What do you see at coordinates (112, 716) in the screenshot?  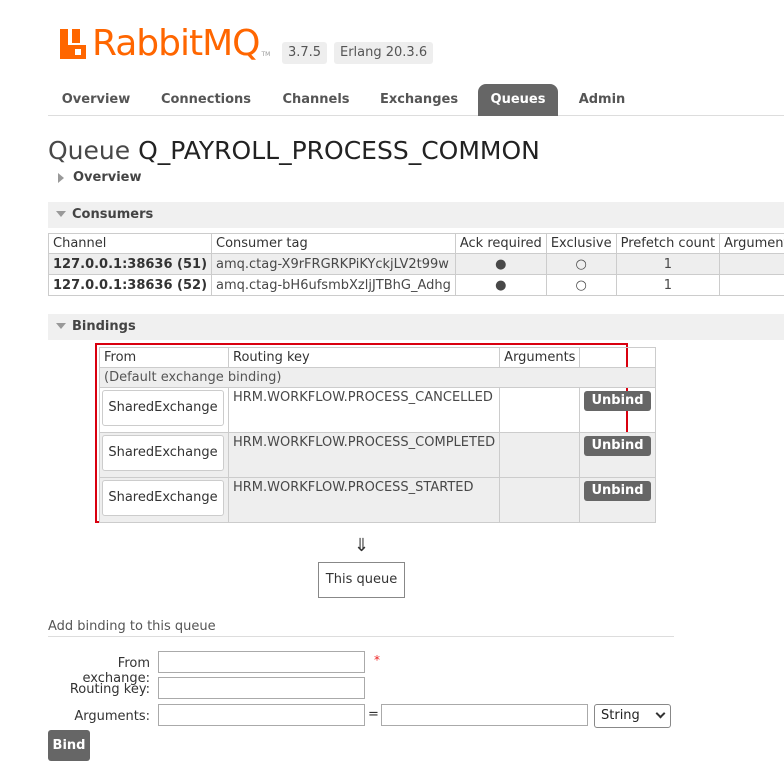 I see `arguments-label: Arguments:` at bounding box center [112, 716].